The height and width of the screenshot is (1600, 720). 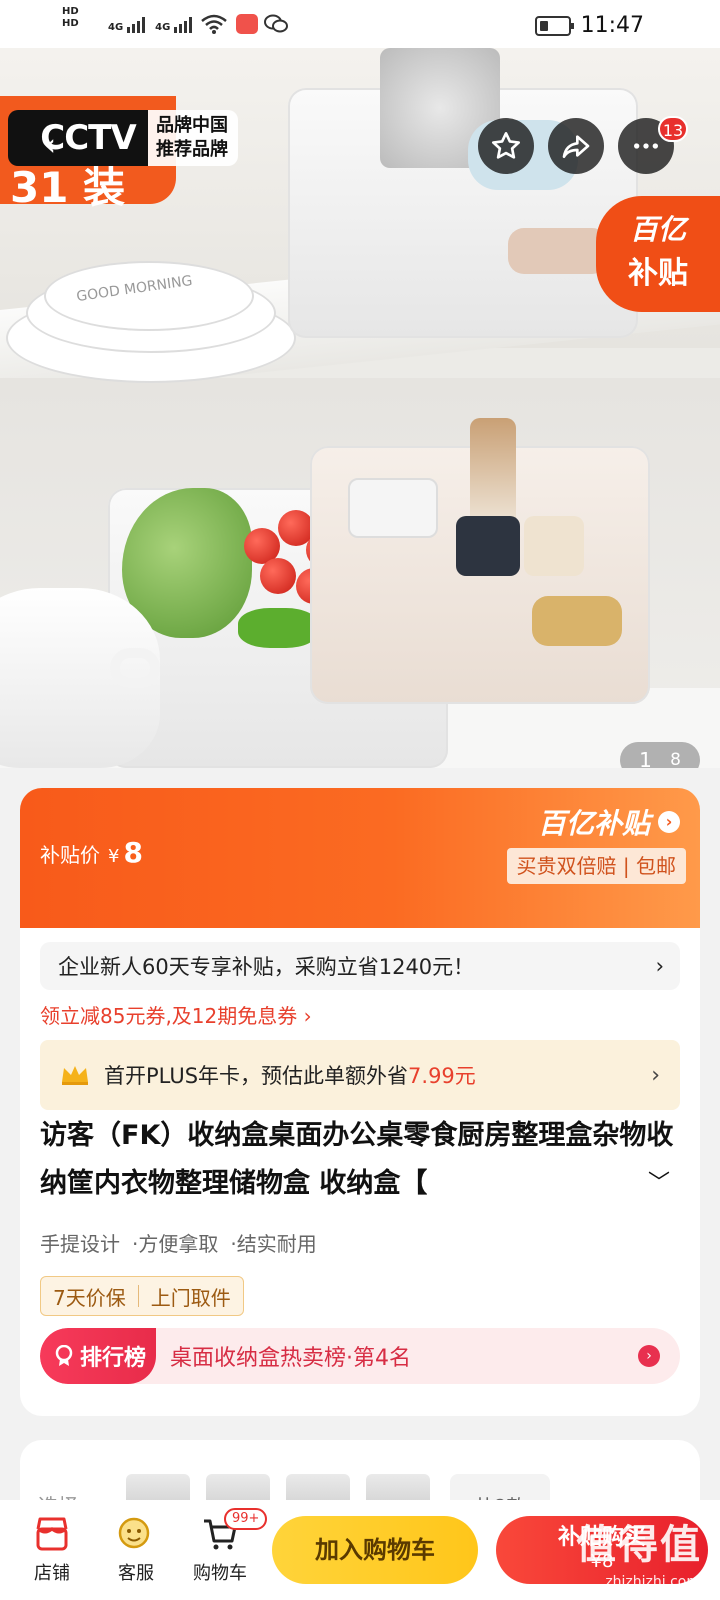 I want to click on status-bar: HD HD 4G 4G 11:47, so click(x=360, y=24).